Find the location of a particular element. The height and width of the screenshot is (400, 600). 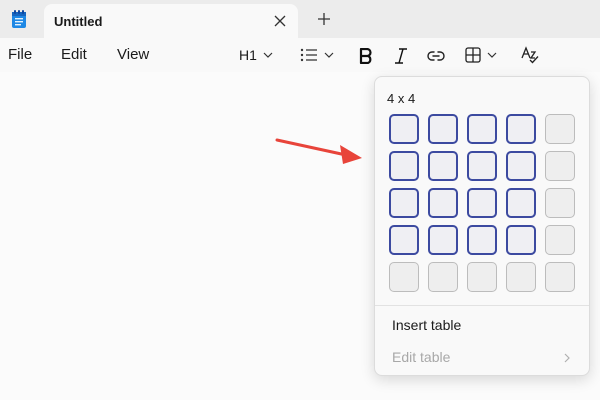

bold-icon is located at coordinates (366, 56).